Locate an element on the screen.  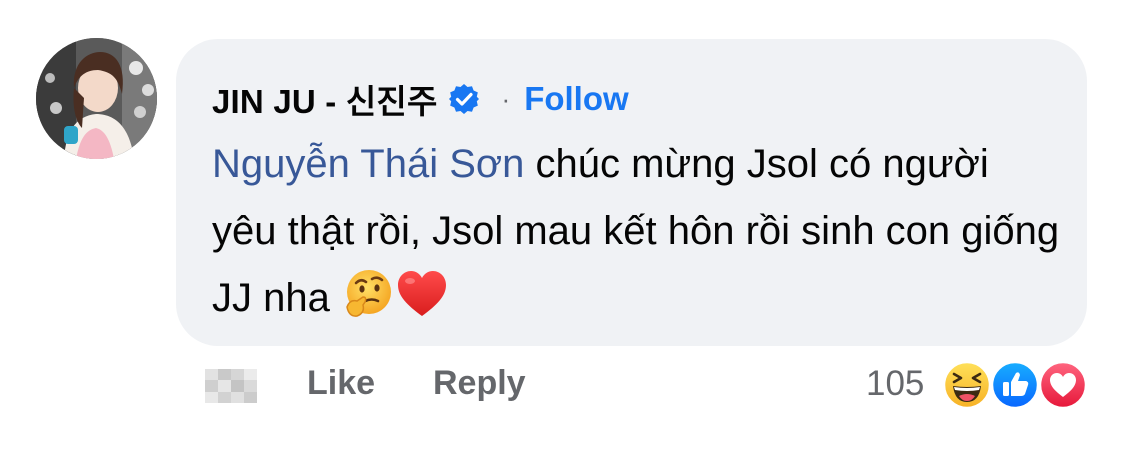
follow-button: Follow is located at coordinates (576, 99).